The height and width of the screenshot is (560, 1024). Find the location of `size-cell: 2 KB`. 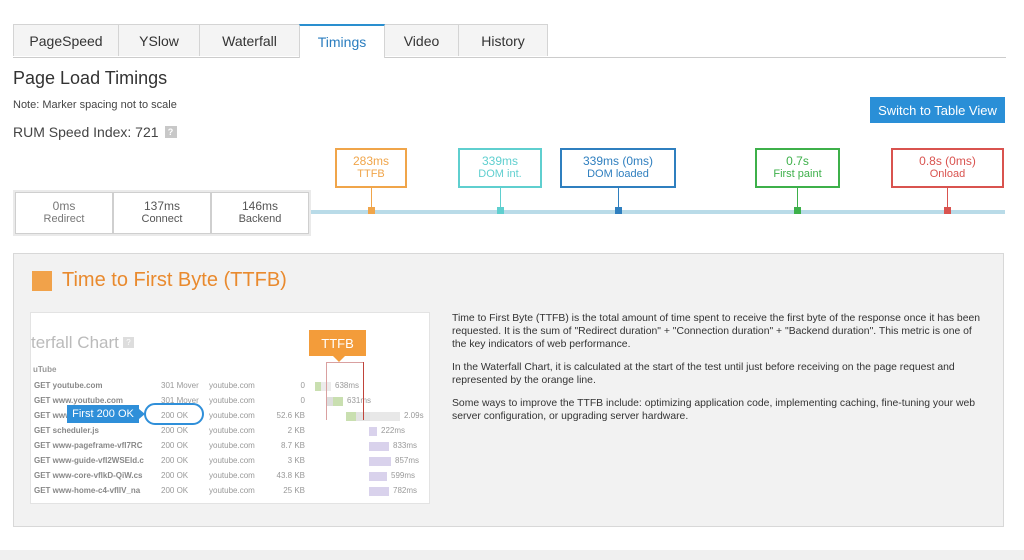

size-cell: 2 KB is located at coordinates (296, 430).